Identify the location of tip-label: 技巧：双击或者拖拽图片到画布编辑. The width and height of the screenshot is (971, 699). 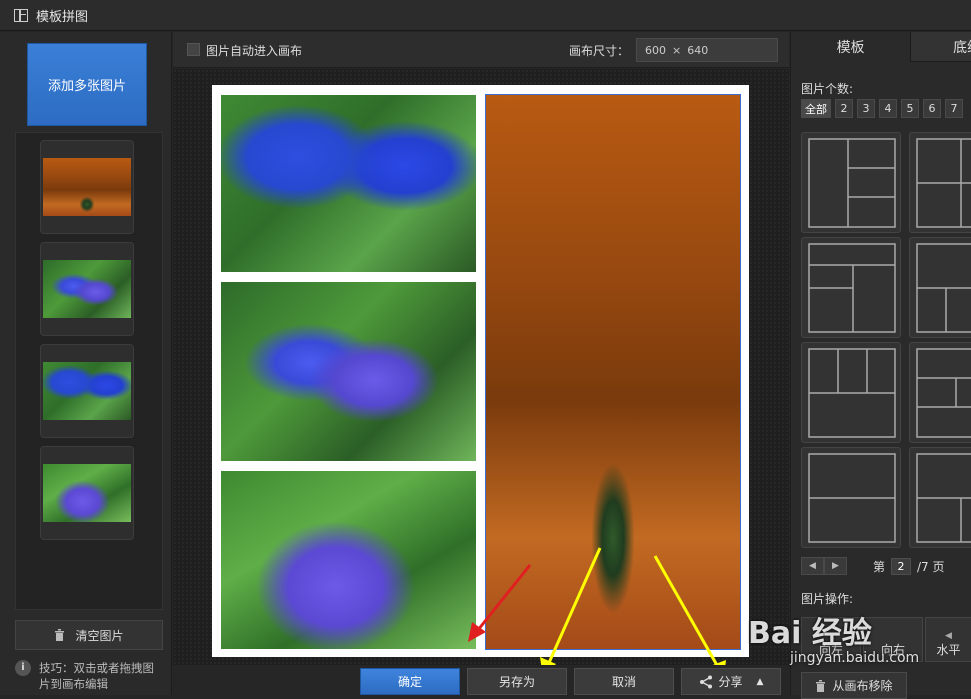
(96, 676).